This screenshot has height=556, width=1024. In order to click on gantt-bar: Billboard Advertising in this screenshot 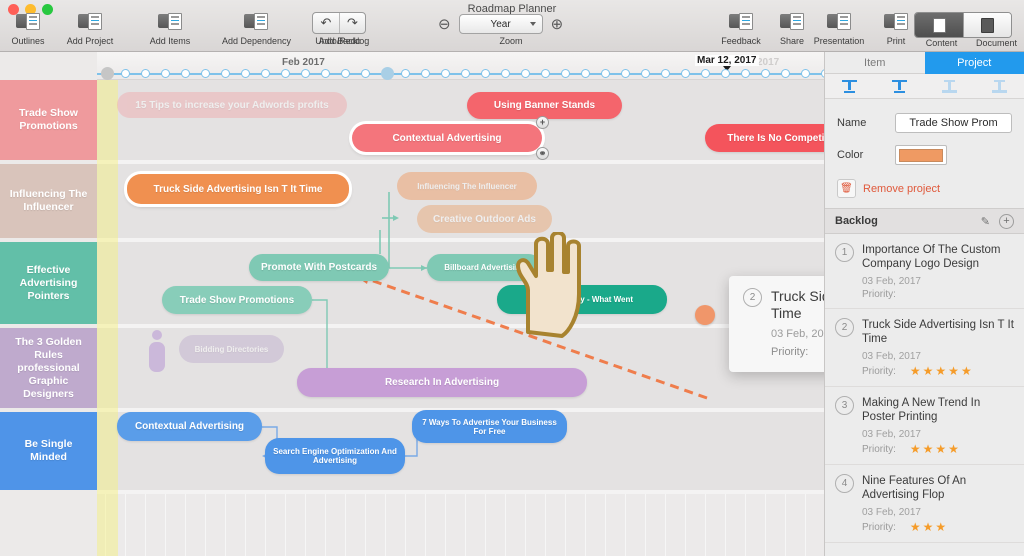, I will do `click(484, 267)`.